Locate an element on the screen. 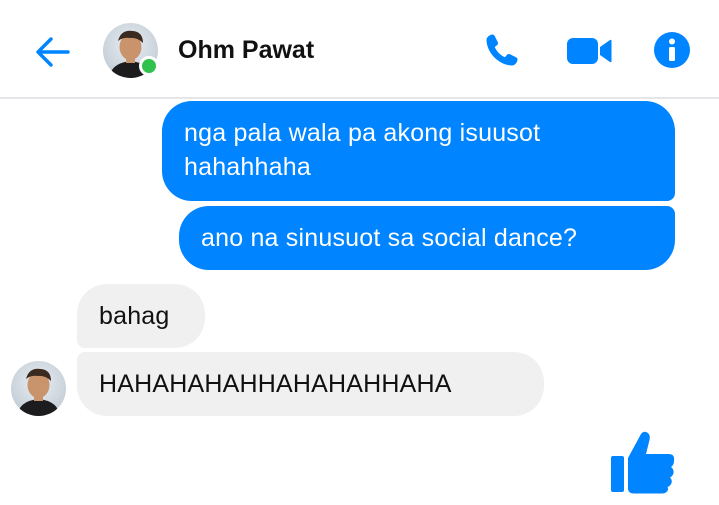  sender-avatar is located at coordinates (38, 388).